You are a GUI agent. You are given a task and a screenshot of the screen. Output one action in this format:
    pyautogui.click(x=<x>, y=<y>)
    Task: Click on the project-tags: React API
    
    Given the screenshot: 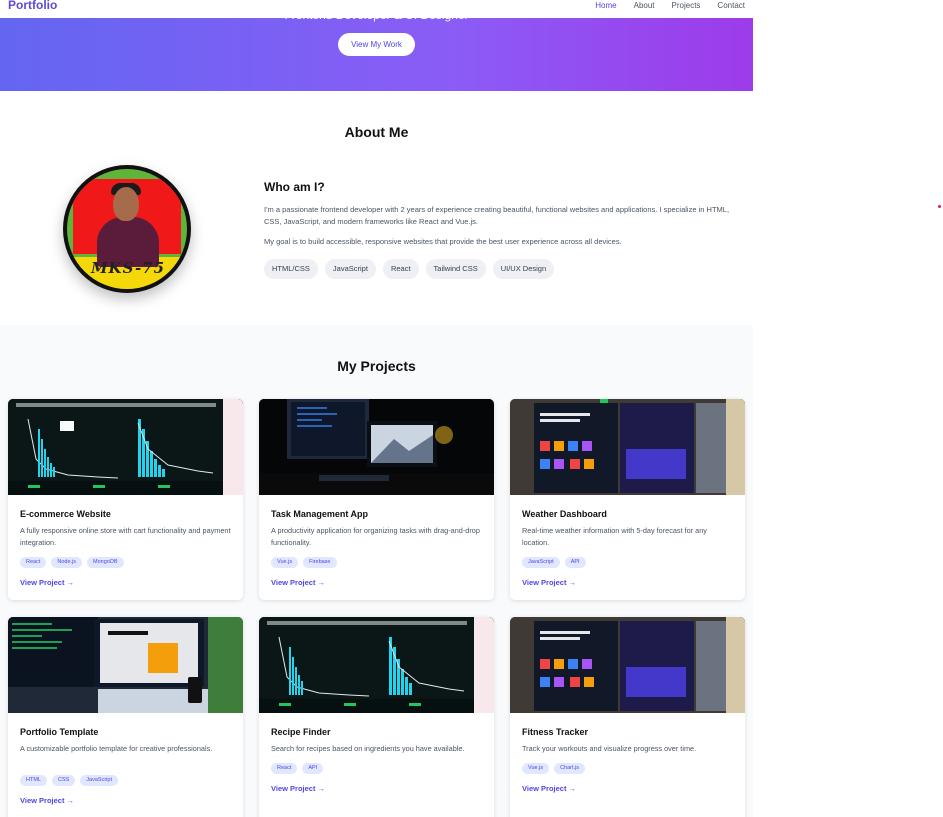 What is the action you would take?
    pyautogui.click(x=299, y=768)
    